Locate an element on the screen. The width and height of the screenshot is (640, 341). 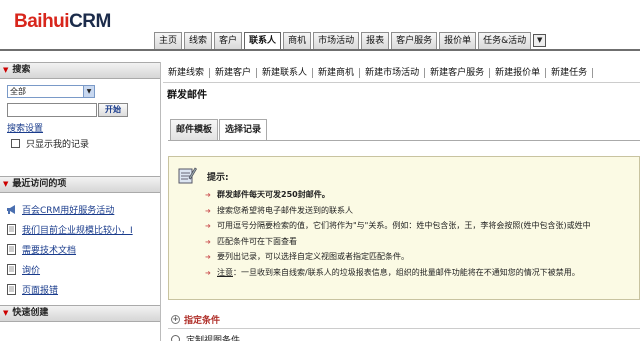
header-divider is located at coordinates (320, 50).